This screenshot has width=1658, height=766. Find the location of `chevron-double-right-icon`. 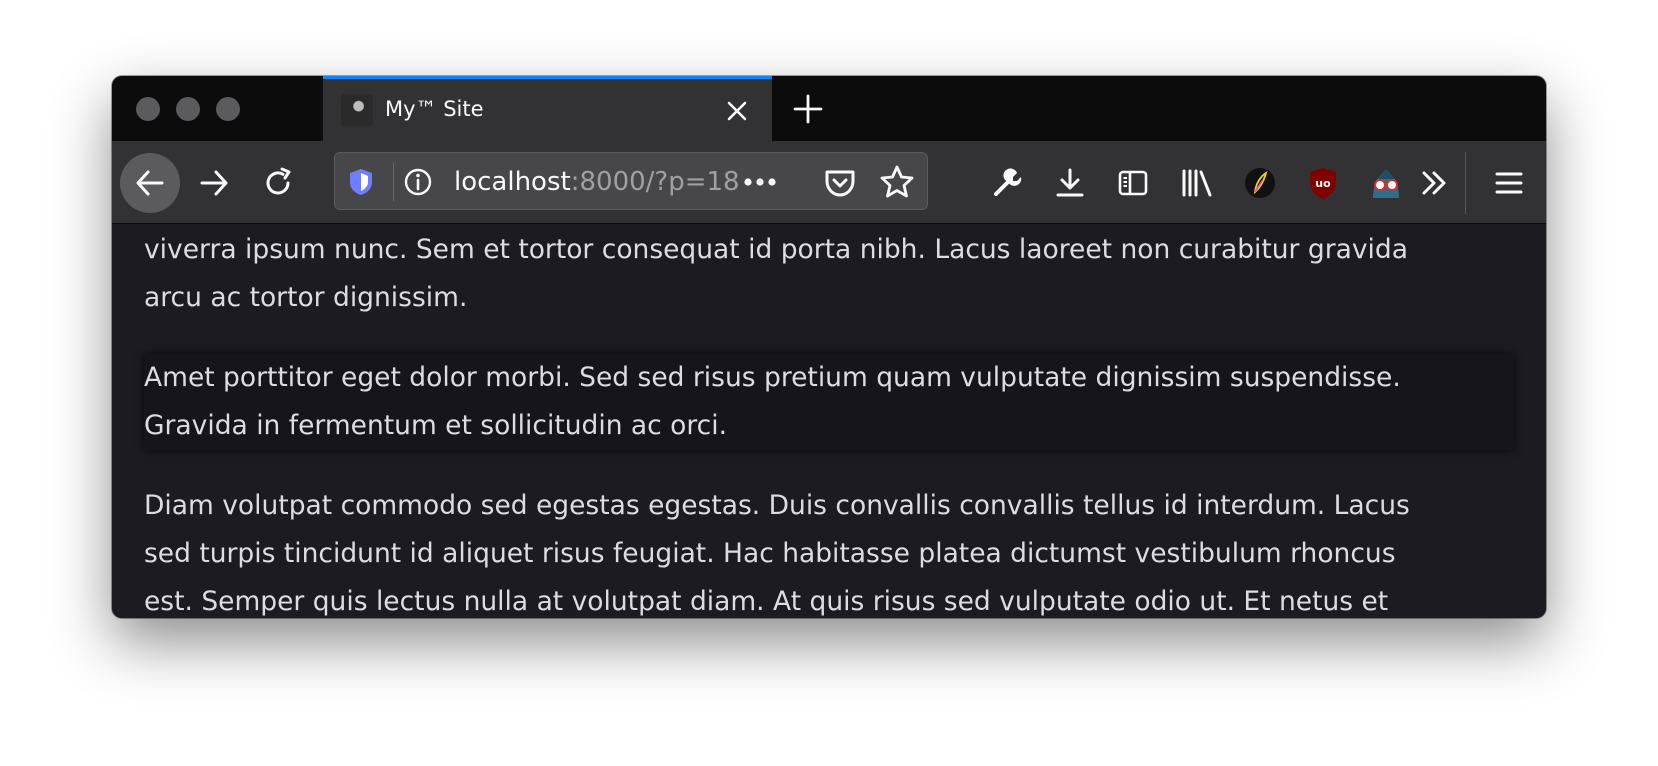

chevron-double-right-icon is located at coordinates (1434, 183).